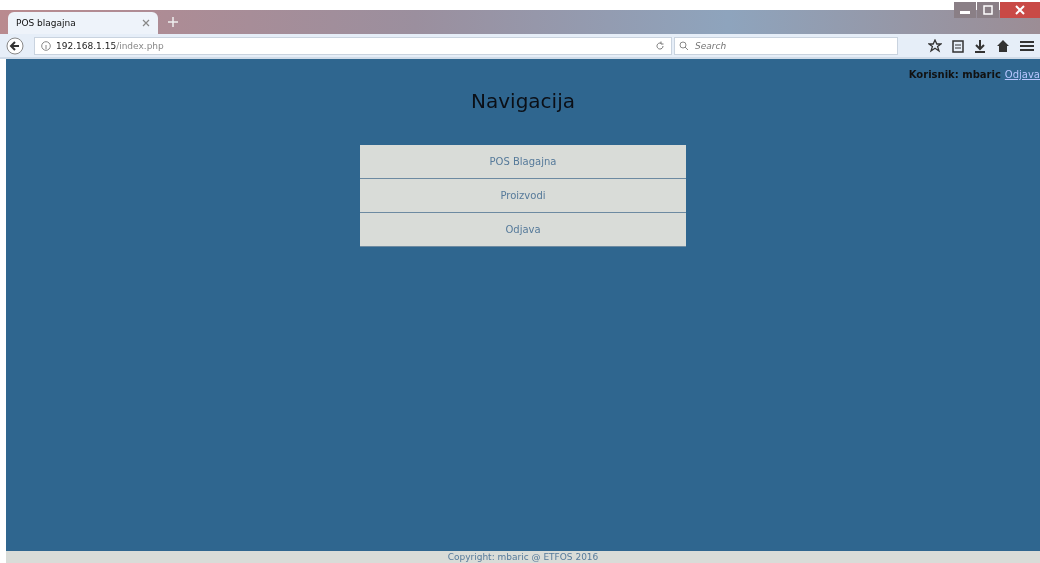 Image resolution: width=1040 pixels, height=563 pixels. I want to click on download-icon, so click(980, 45).